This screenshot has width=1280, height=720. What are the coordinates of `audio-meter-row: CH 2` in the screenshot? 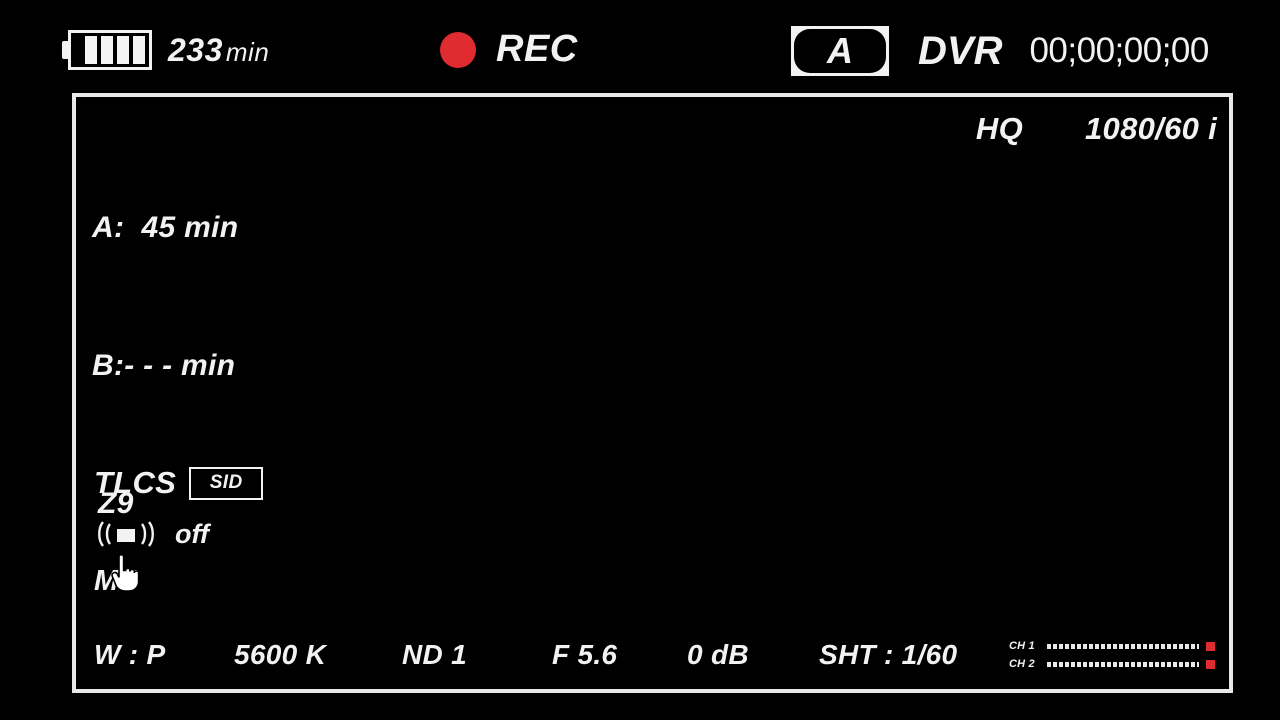 It's located at (1112, 664).